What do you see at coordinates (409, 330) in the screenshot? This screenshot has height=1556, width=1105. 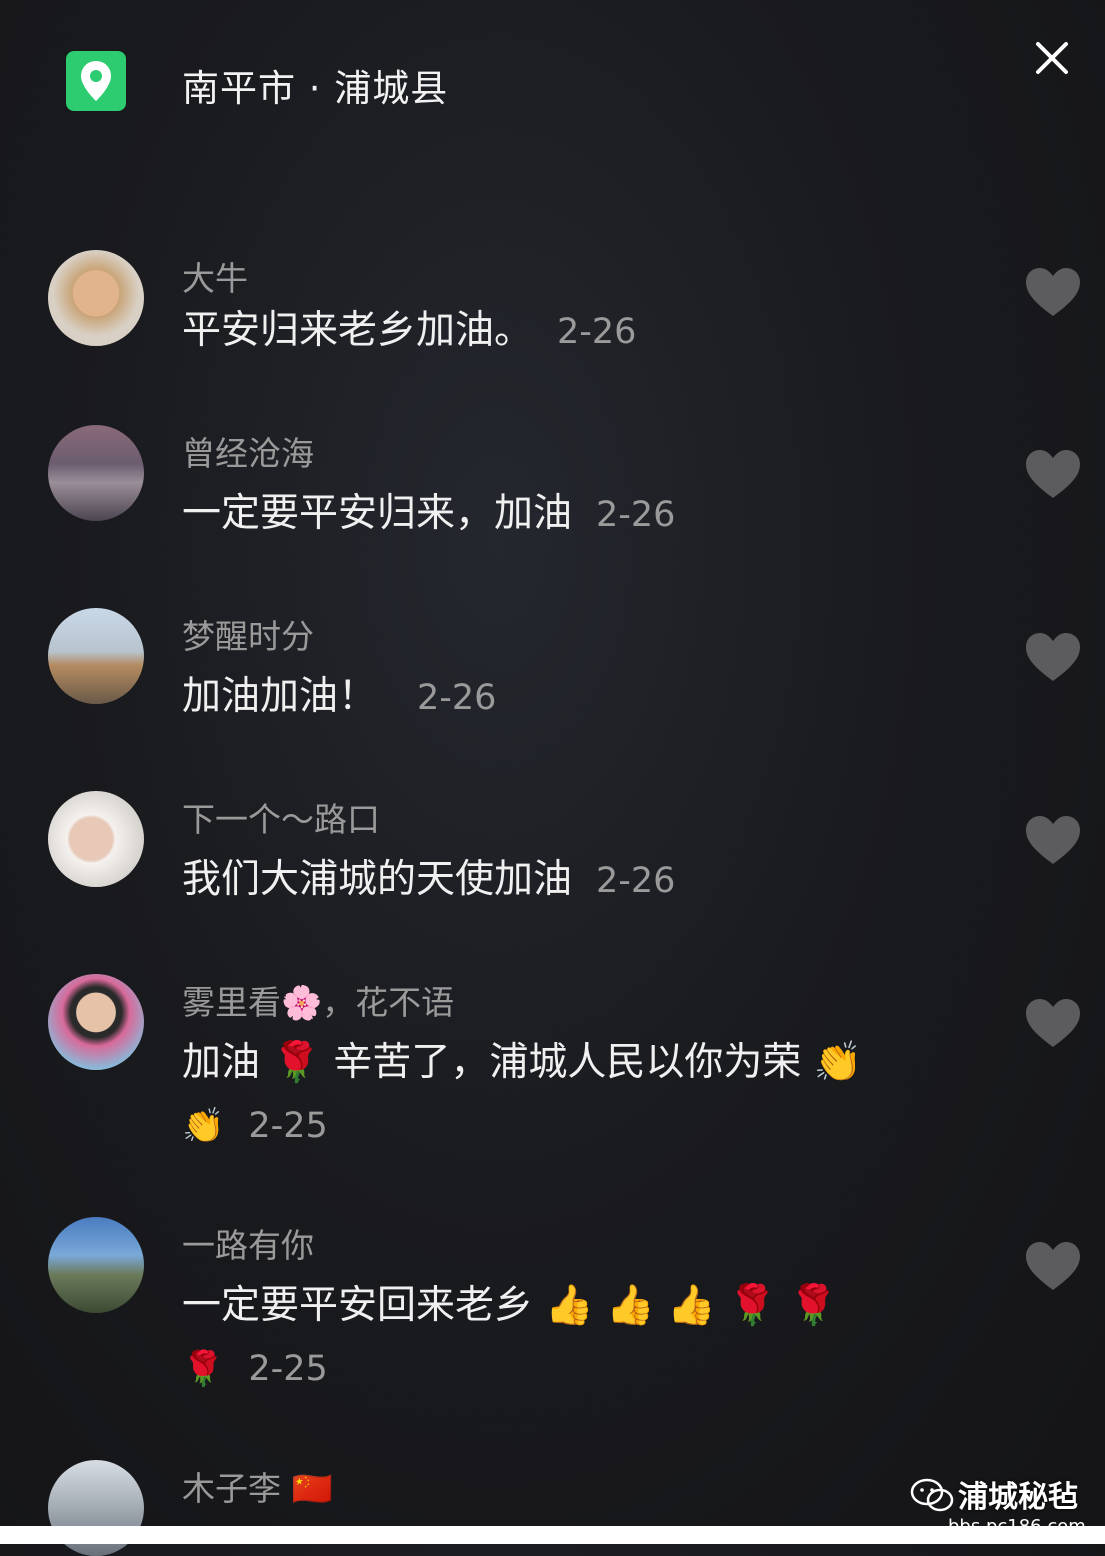 I see `comment-text: 平安归来老乡加油。 2-26` at bounding box center [409, 330].